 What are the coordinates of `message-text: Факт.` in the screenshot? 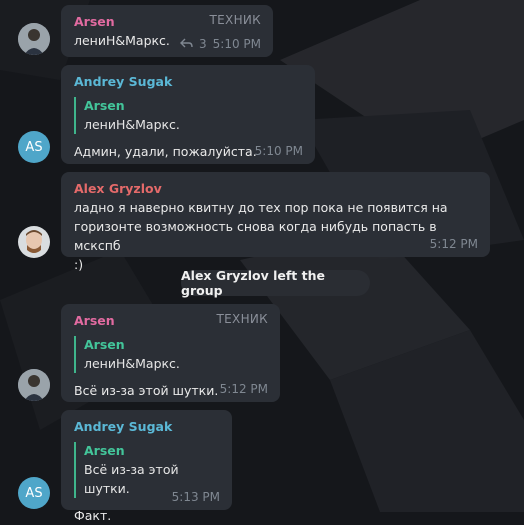 It's located at (93, 515).